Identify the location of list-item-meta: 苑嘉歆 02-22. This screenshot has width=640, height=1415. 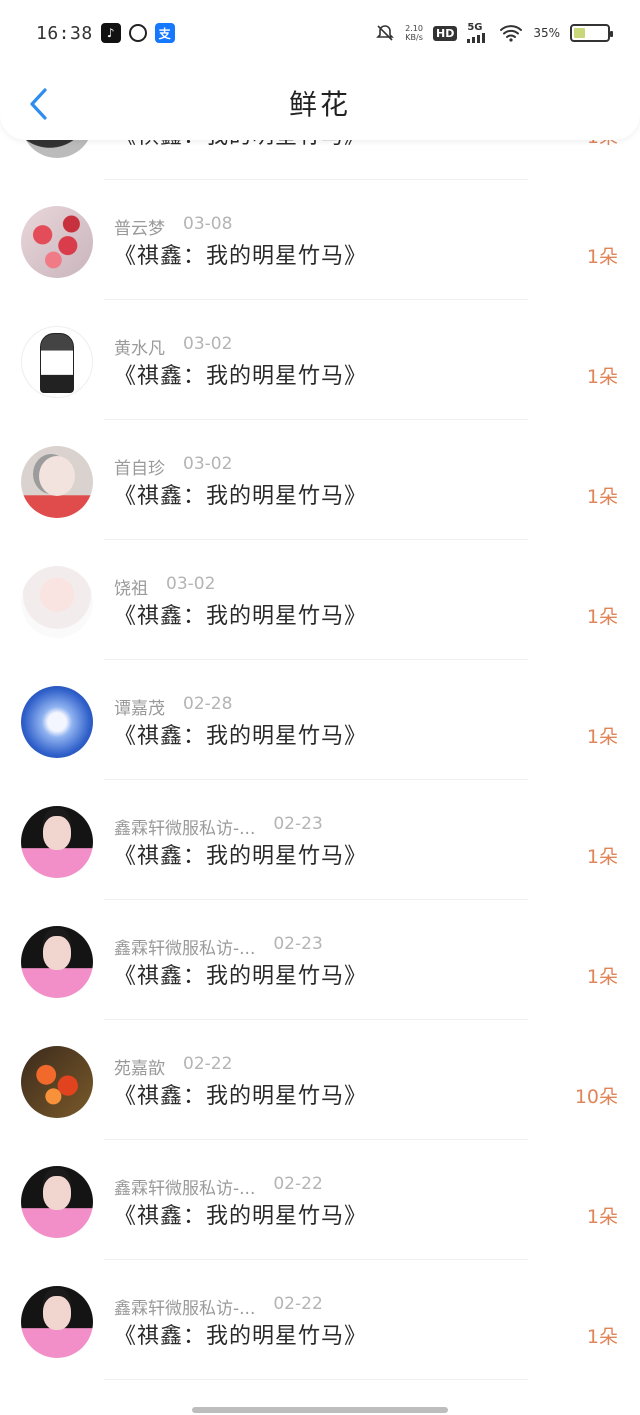
(173, 1066).